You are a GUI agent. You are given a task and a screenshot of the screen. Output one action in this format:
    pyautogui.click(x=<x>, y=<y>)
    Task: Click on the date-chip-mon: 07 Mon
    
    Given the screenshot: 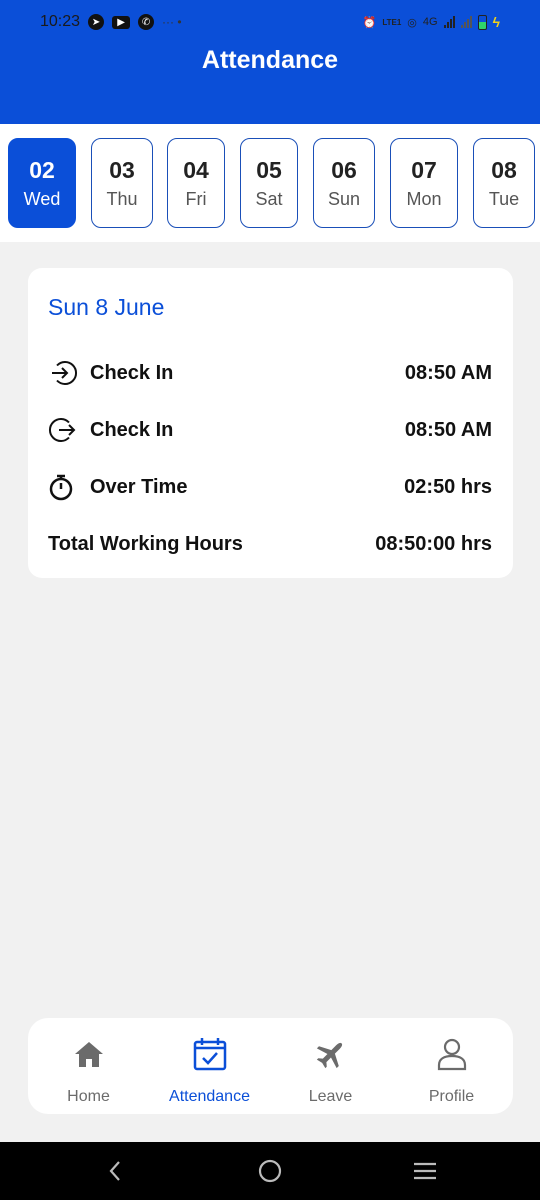 What is the action you would take?
    pyautogui.click(x=424, y=183)
    